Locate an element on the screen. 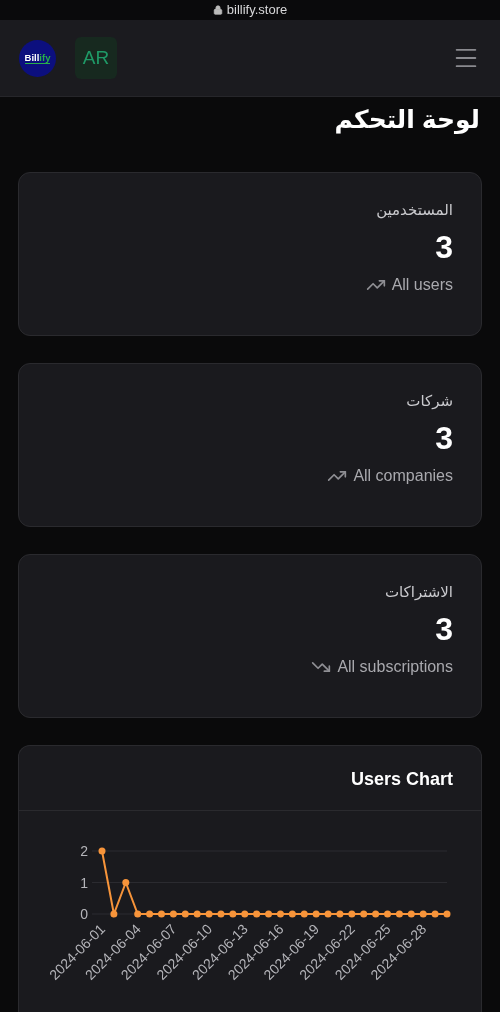 The image size is (500, 1012). y-tick-label: 0 is located at coordinates (84, 914).